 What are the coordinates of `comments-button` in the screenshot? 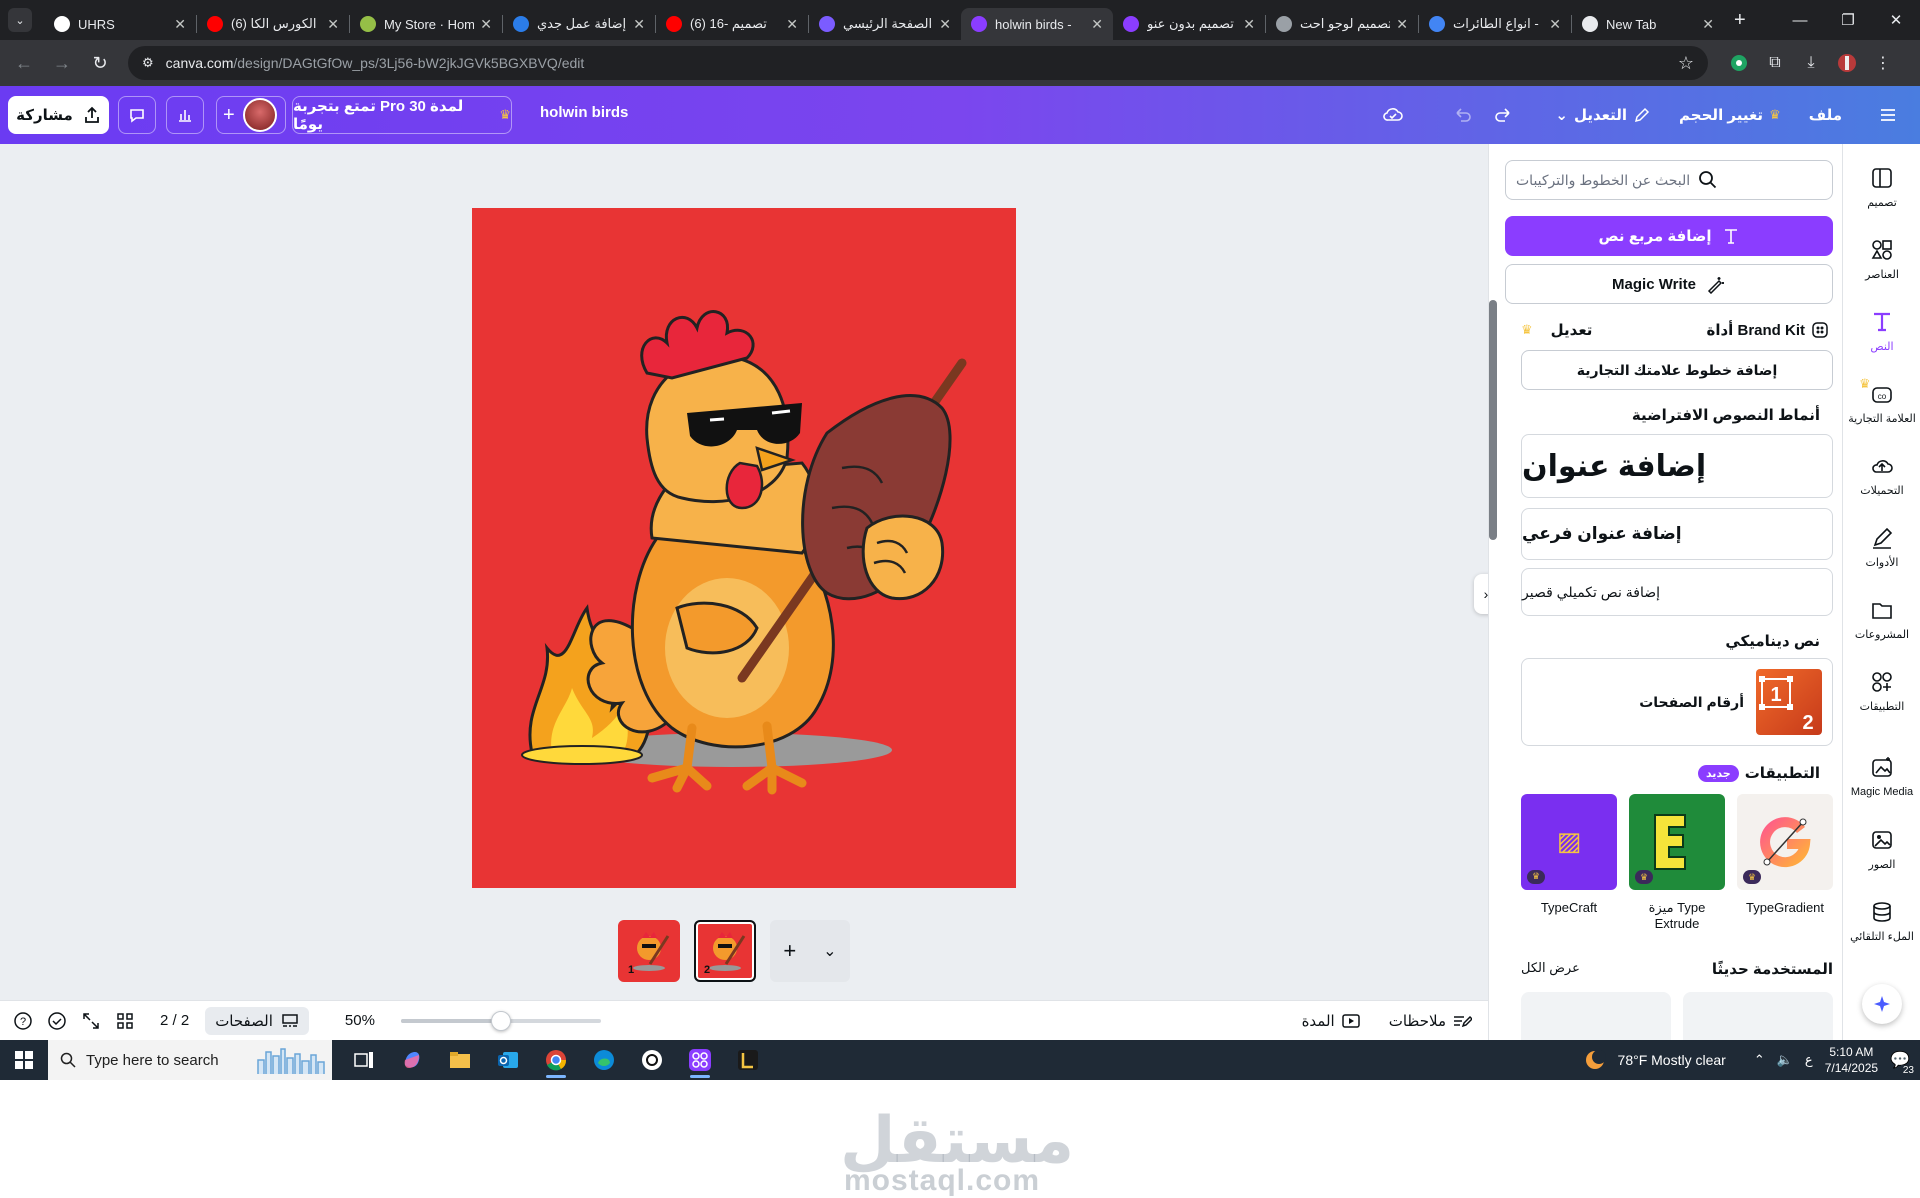 It's located at (137, 115).